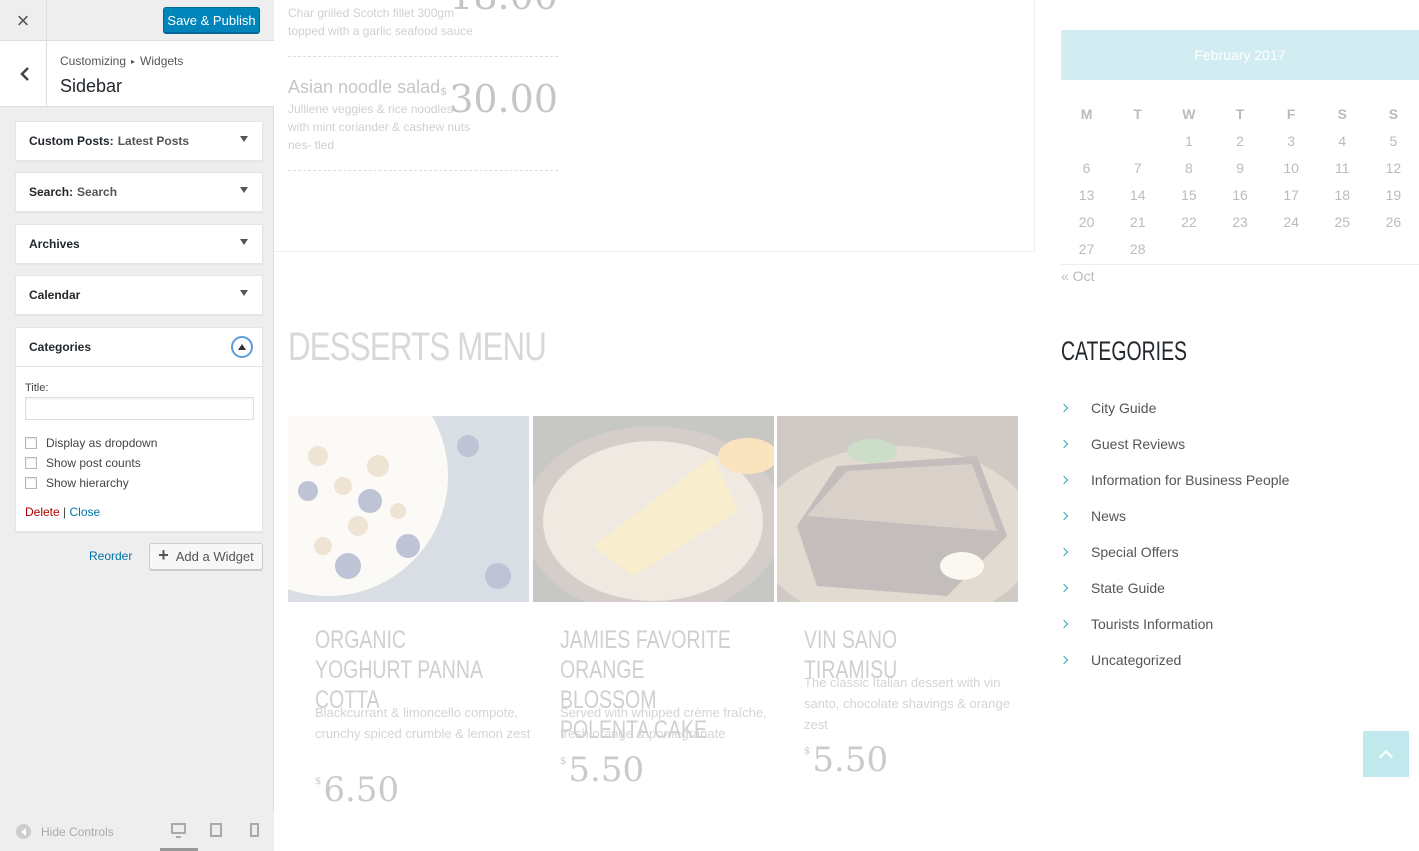 The image size is (1419, 851). I want to click on widget-title: Search:, so click(51, 192).